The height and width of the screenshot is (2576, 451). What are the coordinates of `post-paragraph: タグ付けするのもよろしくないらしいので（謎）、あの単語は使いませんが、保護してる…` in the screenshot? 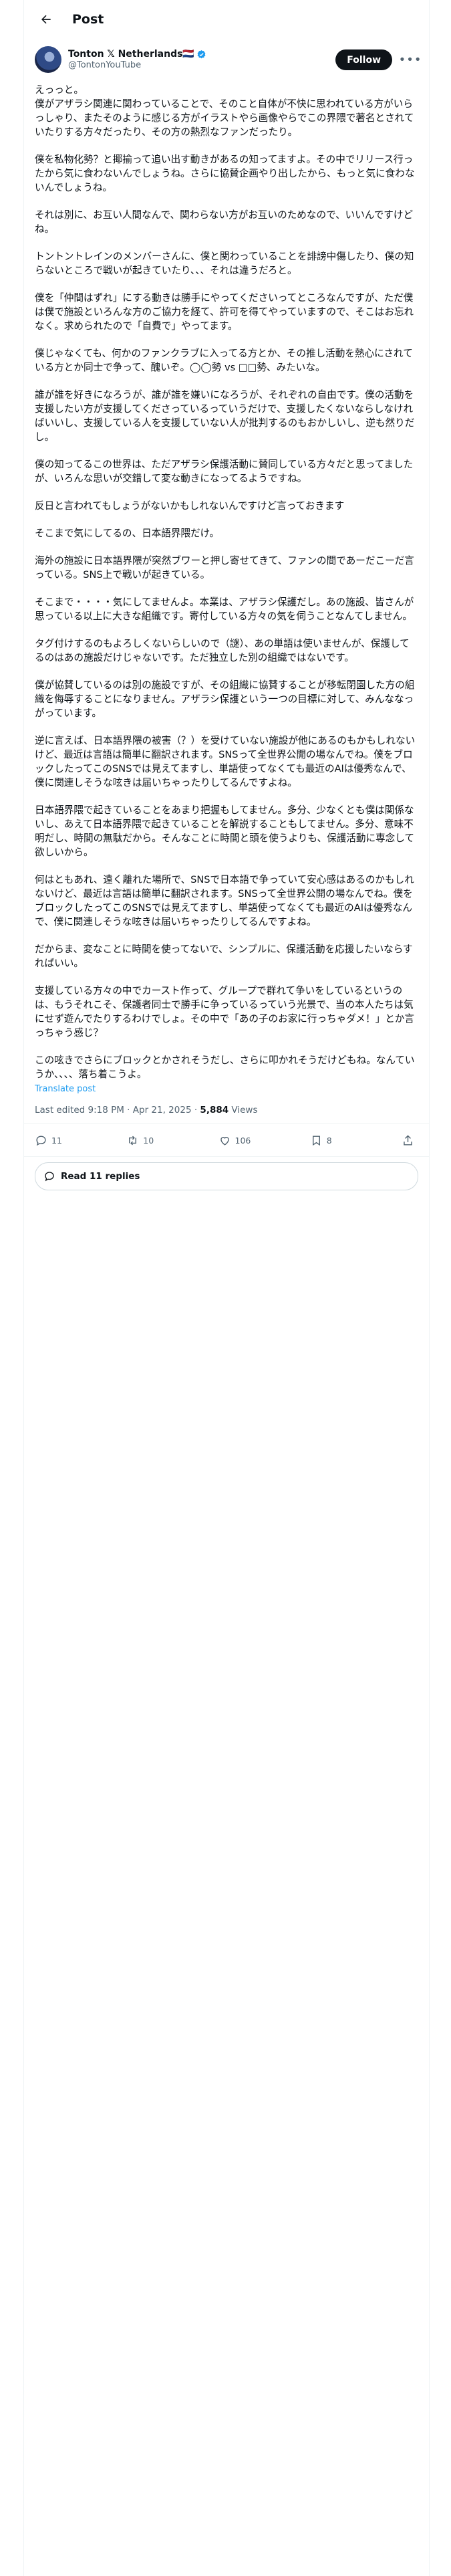 It's located at (222, 650).